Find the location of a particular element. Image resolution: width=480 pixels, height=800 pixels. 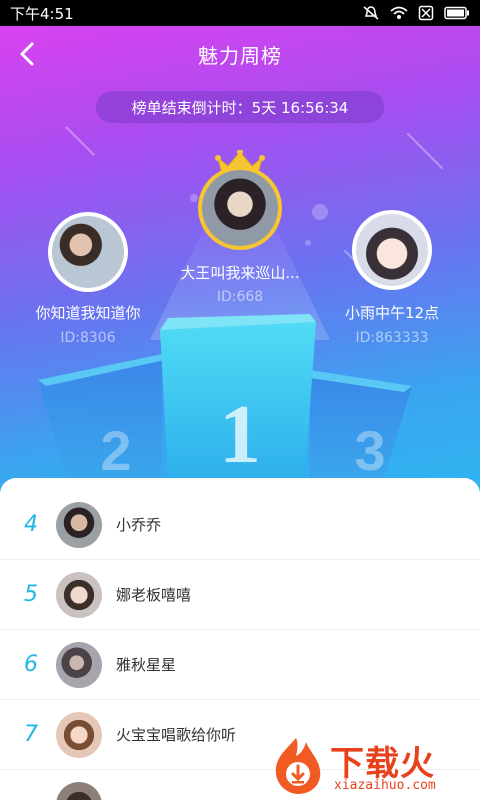

list-rank: 6 is located at coordinates (31, 664).